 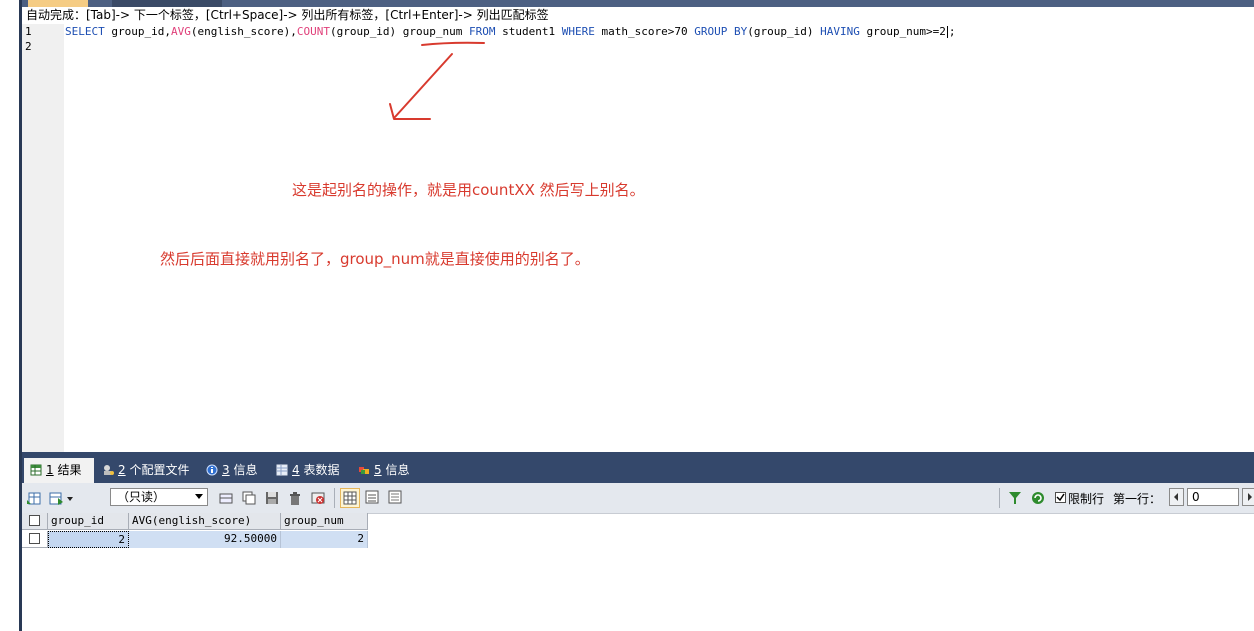 What do you see at coordinates (282, 468) in the screenshot?
I see `table-data-icon` at bounding box center [282, 468].